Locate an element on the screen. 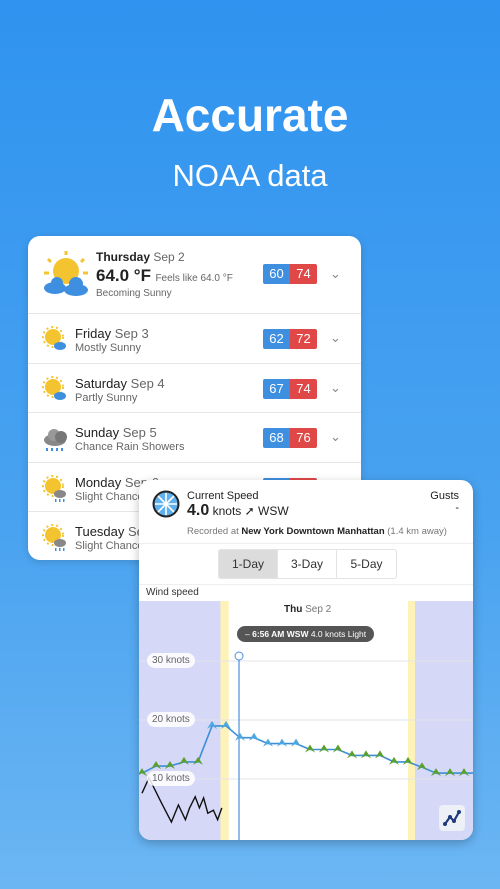  low-temp: 67 is located at coordinates (276, 388).